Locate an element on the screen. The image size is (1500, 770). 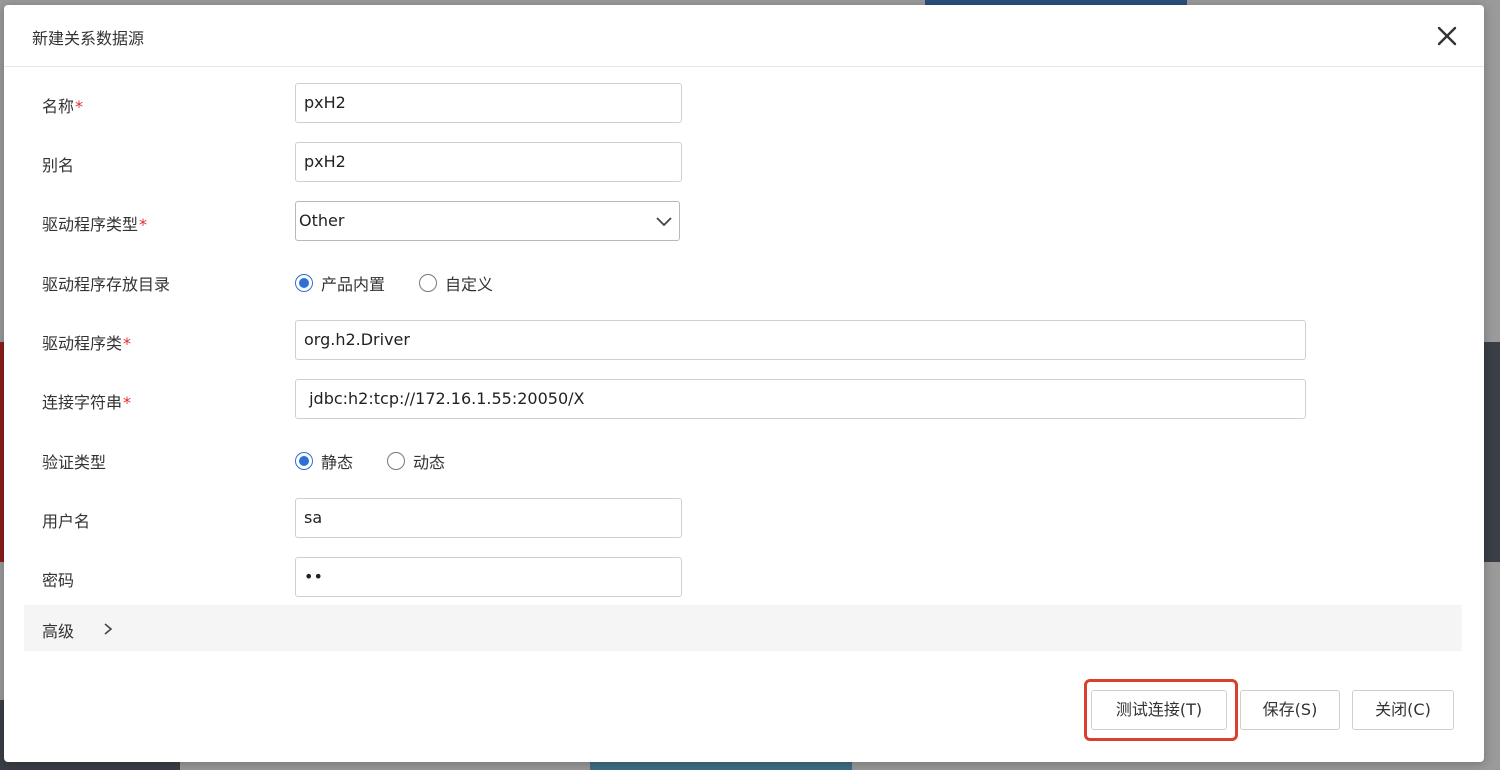
auth-type-radio-group: 静态 动态 is located at coordinates (387, 461).